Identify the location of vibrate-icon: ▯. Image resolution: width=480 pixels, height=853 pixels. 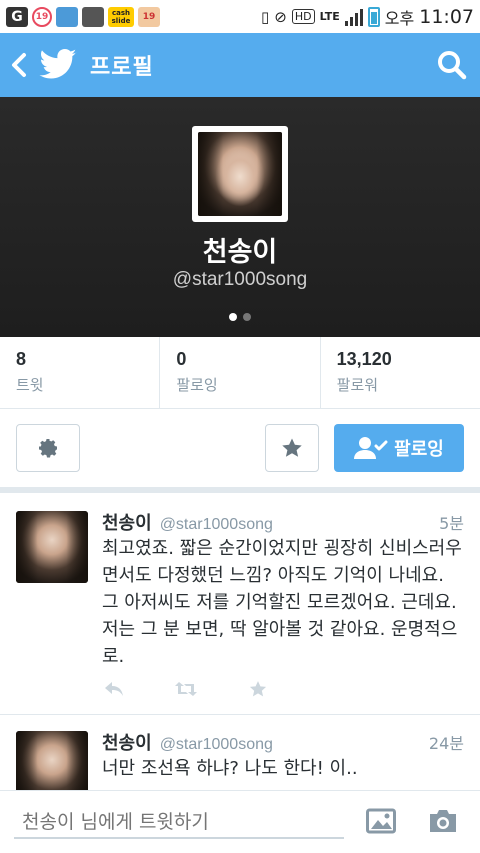
(265, 16).